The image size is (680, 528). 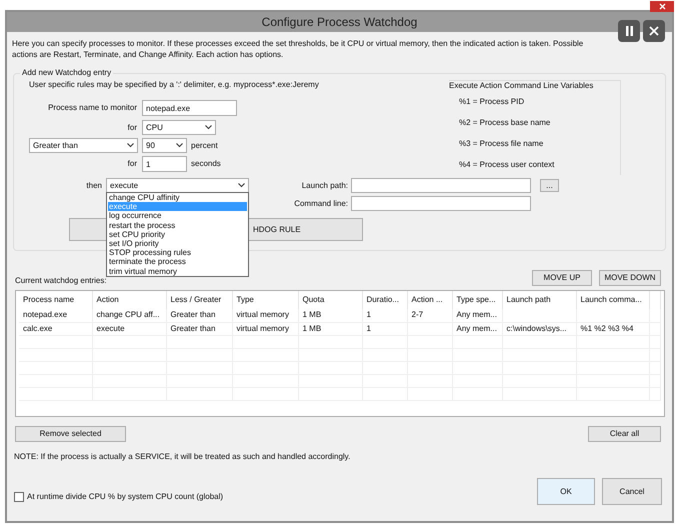 I want to click on note-text: NOTE: If the process is actually a SERVICE, it will be treated as such and handled accordingly., so click(x=183, y=457).